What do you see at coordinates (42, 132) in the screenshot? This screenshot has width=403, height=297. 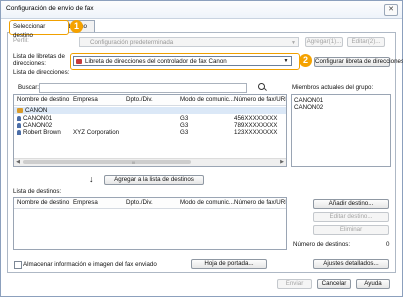 I see `row-name: Robert Brown` at bounding box center [42, 132].